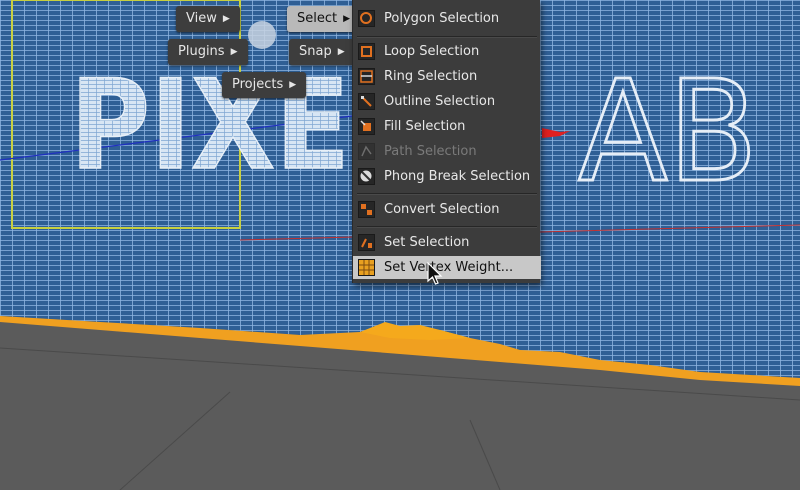  What do you see at coordinates (366, 51) in the screenshot?
I see `loop-selection-icon` at bounding box center [366, 51].